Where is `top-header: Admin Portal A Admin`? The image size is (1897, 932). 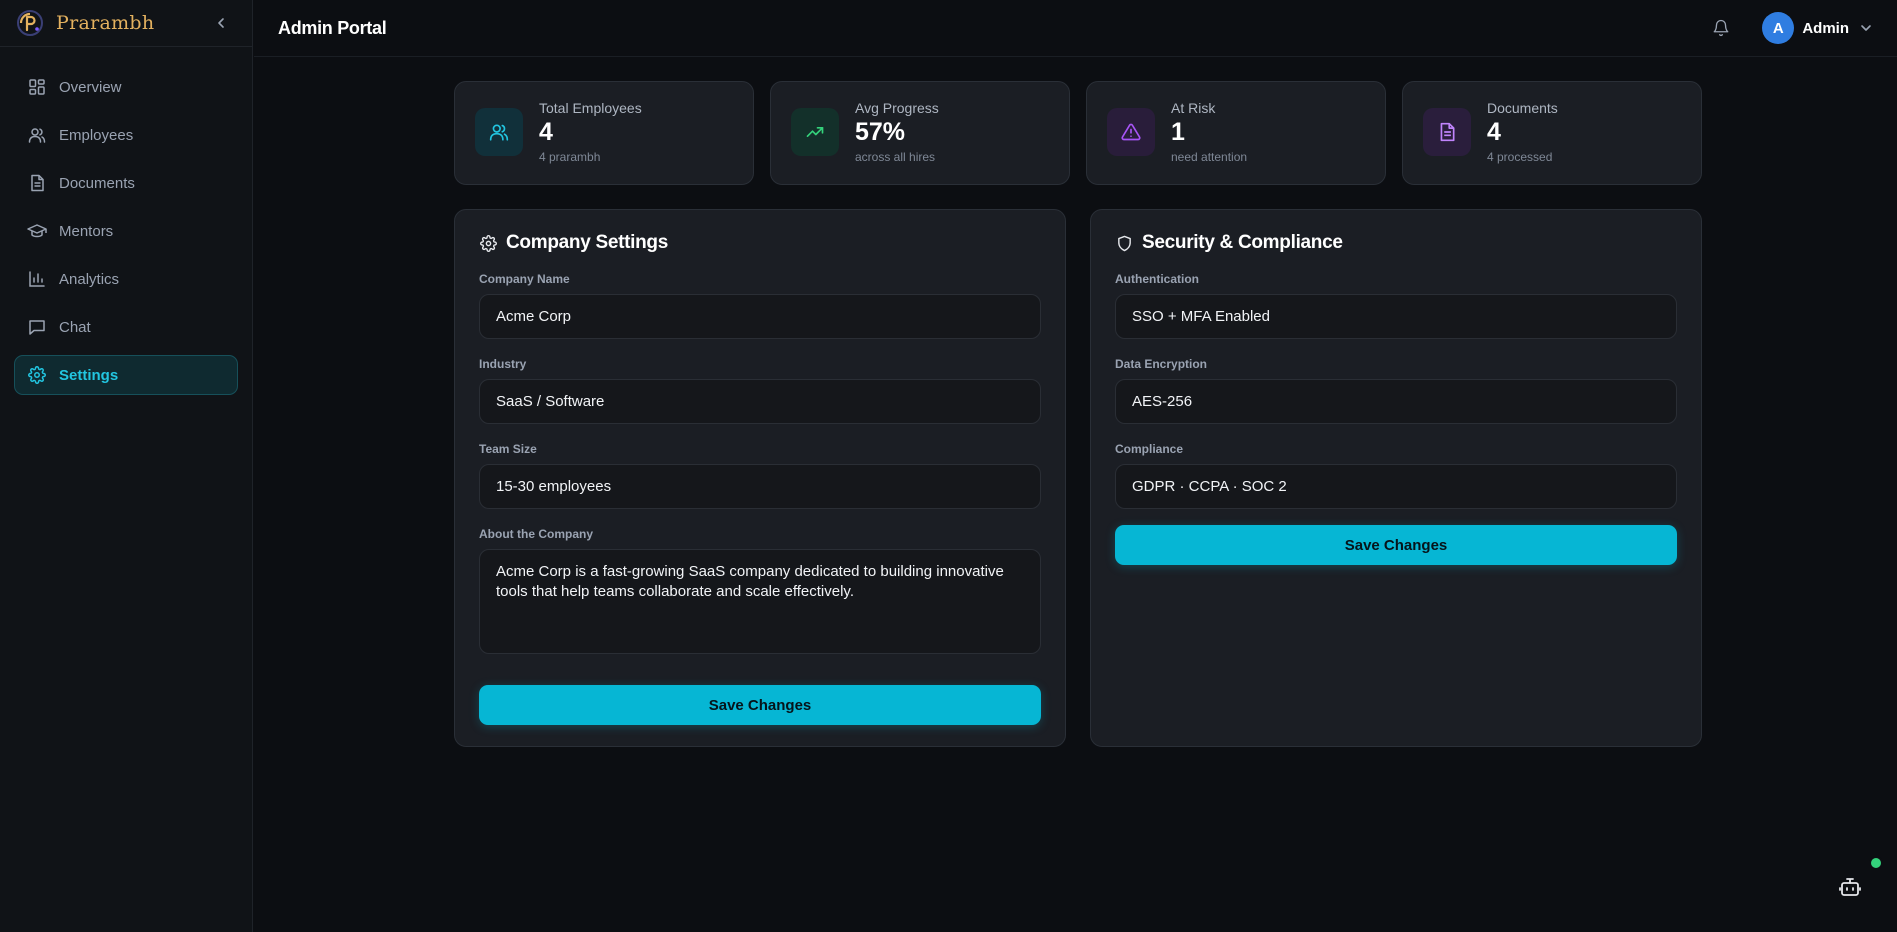
top-header: Admin Portal A Admin is located at coordinates (1075, 28).